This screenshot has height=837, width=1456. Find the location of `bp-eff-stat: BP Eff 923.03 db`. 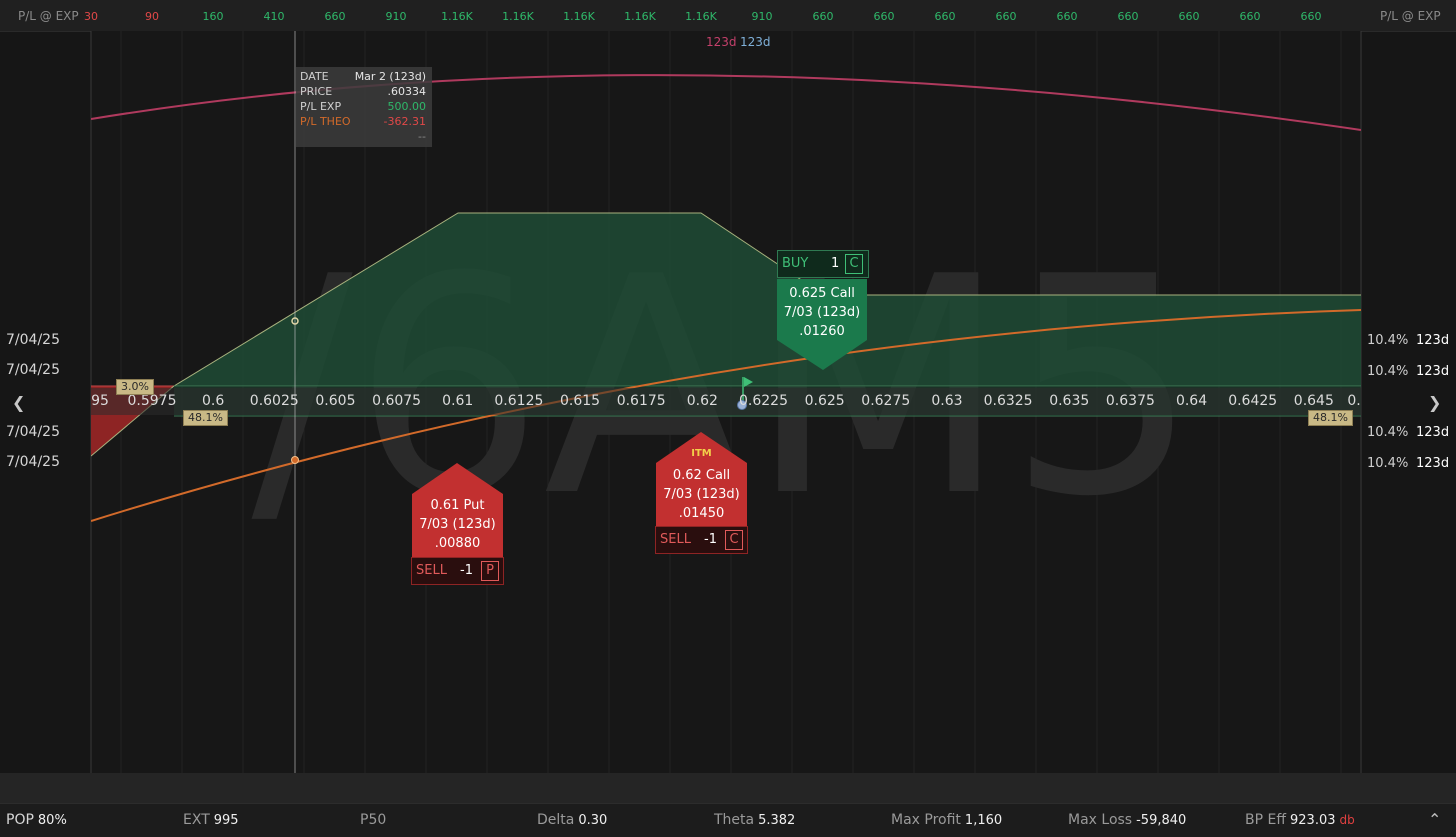

bp-eff-stat: BP Eff 923.03 db is located at coordinates (1300, 820).